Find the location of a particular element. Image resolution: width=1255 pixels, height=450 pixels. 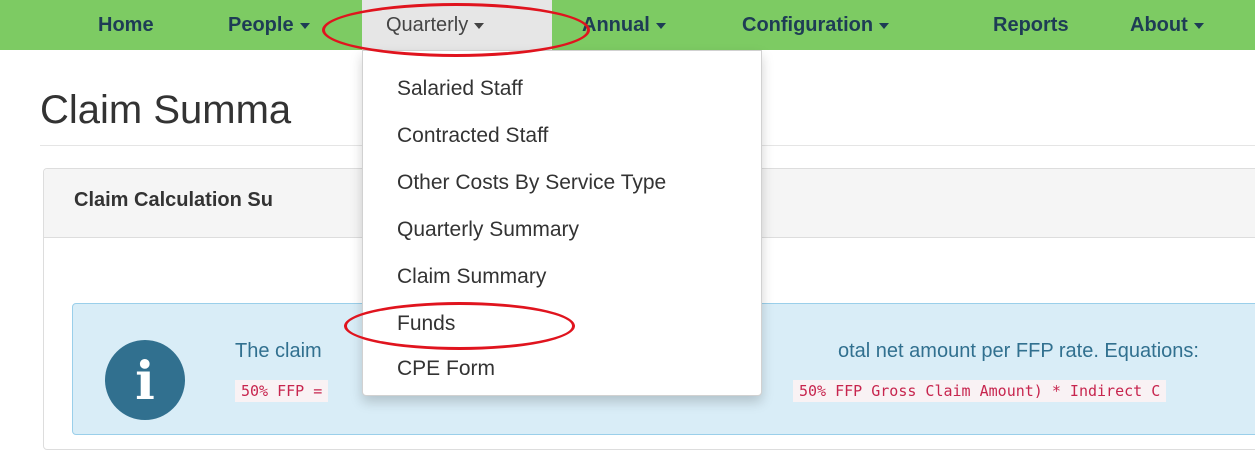

menu-item-salaried-staff: Salaried Staff is located at coordinates (460, 89).